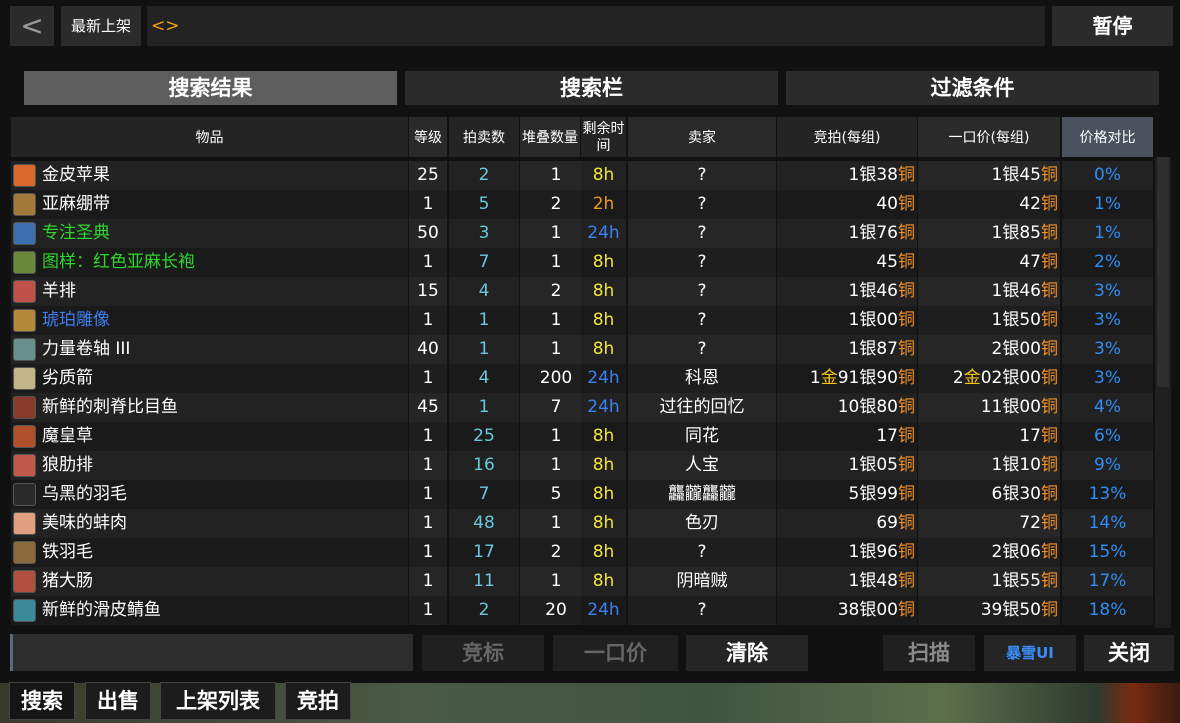 The image size is (1180, 723). I want to click on table-row: 劣质箭 1 4 200 24h 科恩 1金91银90铜 2金02银00铜 3%, so click(582, 378).